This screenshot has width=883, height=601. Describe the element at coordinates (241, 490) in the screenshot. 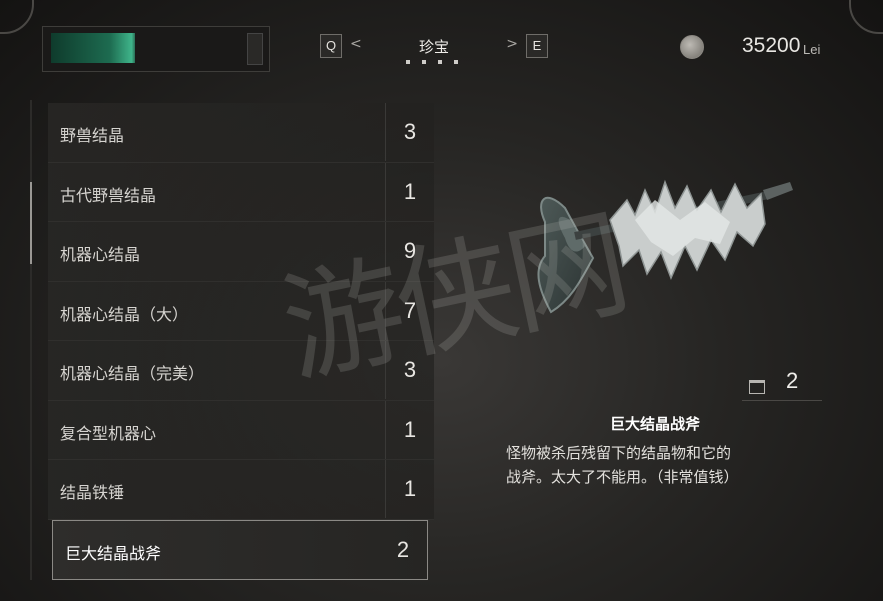

I see `list-item: 结晶铁锤 1` at that location.